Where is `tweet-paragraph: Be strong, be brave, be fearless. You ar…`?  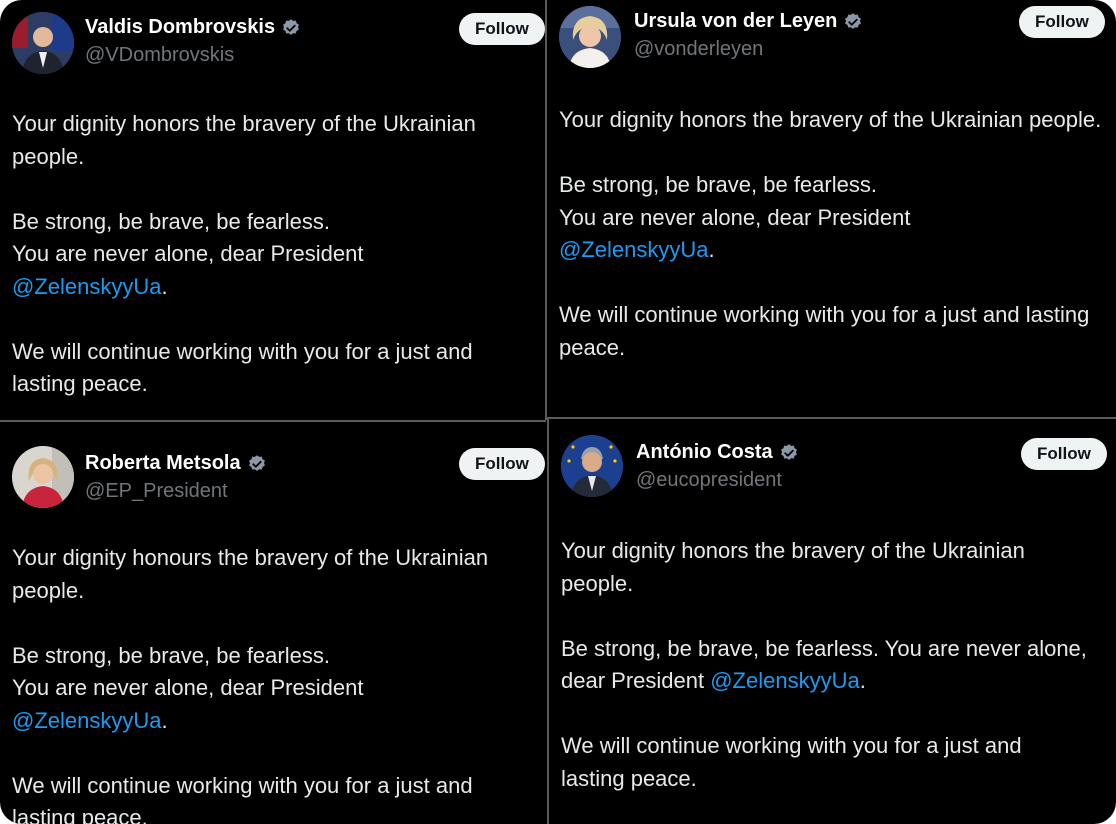 tweet-paragraph: Be strong, be brave, be fearless. You ar… is located at coordinates (826, 665).